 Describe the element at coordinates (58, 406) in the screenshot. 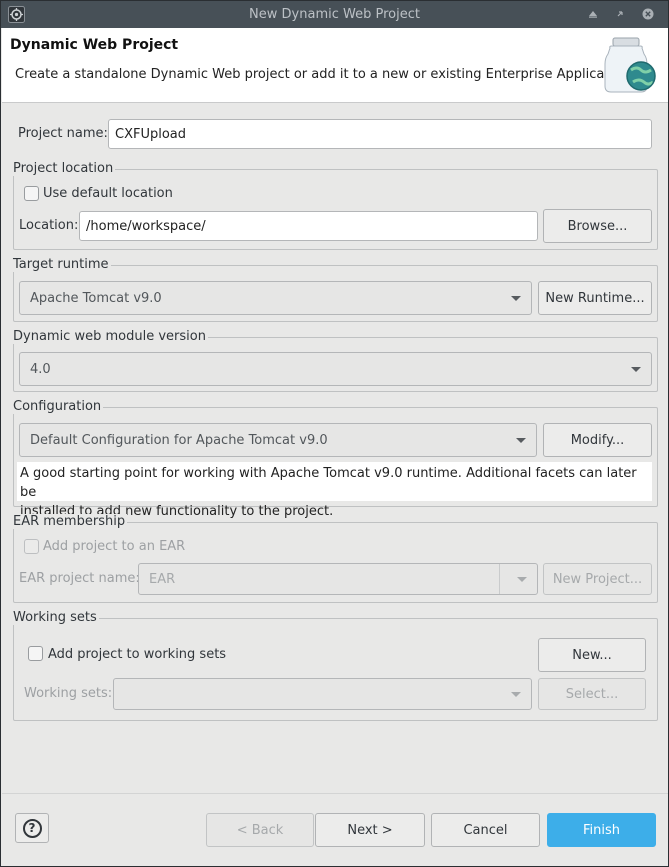

I see `configuration-title: Configuration` at that location.